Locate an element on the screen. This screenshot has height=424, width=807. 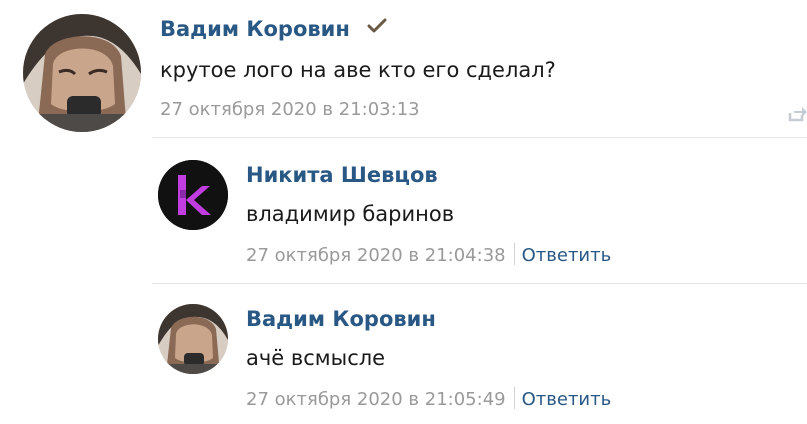
comment-text: владимир баринов is located at coordinates (350, 214).